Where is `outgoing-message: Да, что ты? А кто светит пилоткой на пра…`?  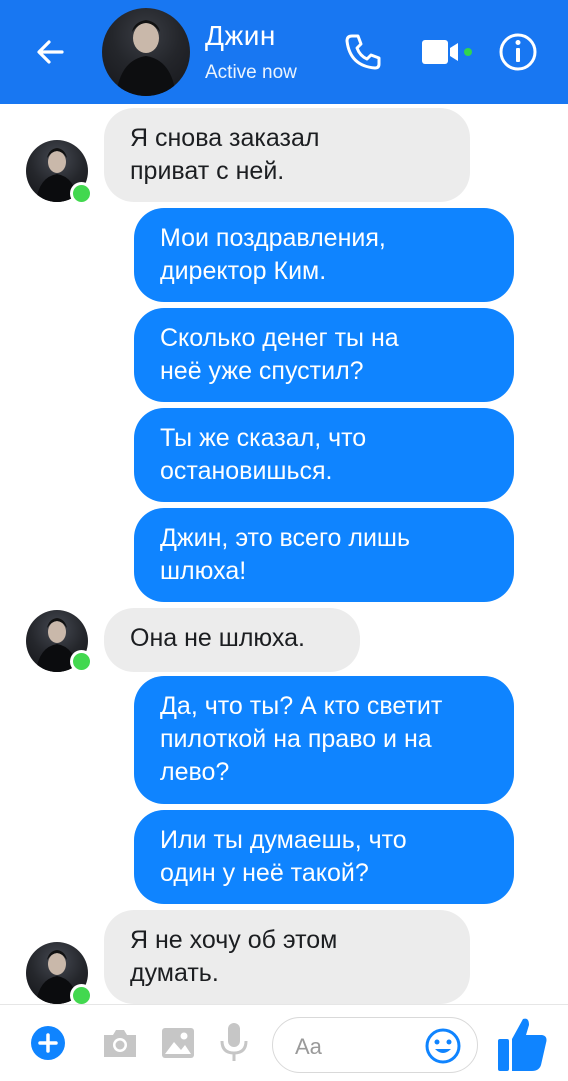
outgoing-message: Да, что ты? А кто светит пилоткой на пра… is located at coordinates (324, 740).